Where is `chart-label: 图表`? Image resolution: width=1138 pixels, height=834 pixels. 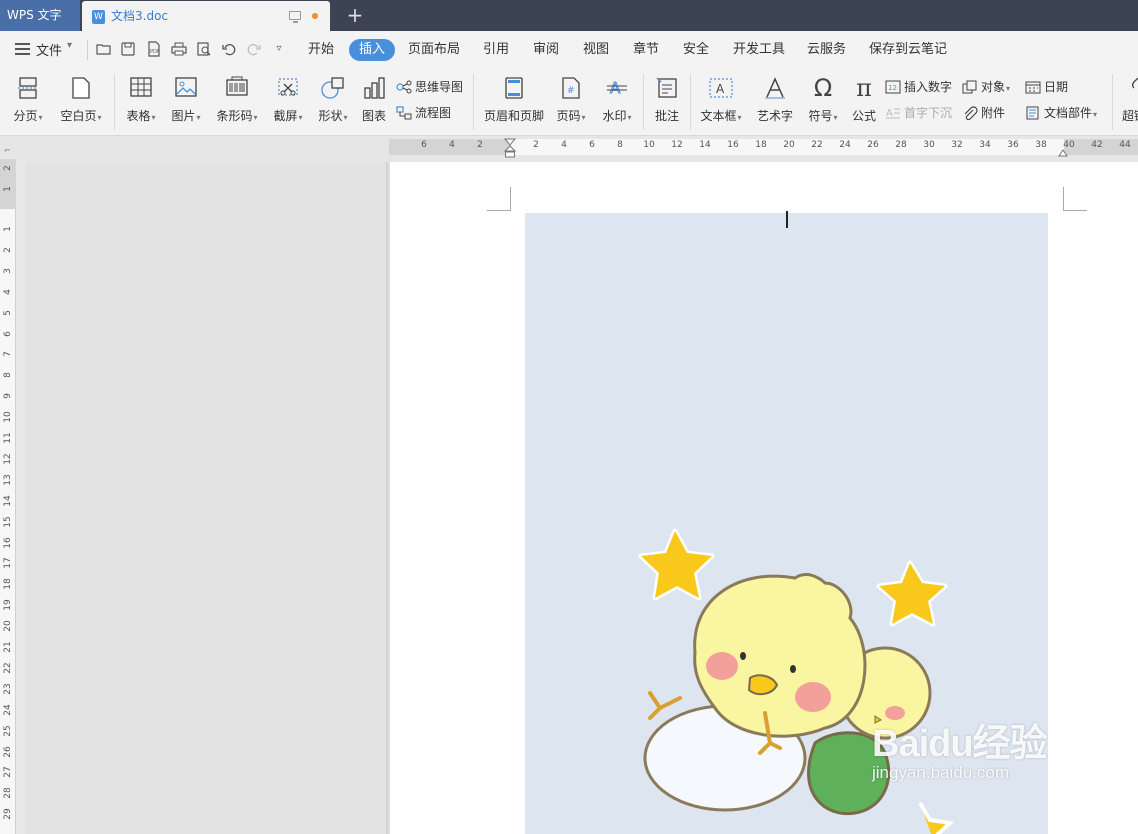
chart-label: 图表 is located at coordinates (373, 116).